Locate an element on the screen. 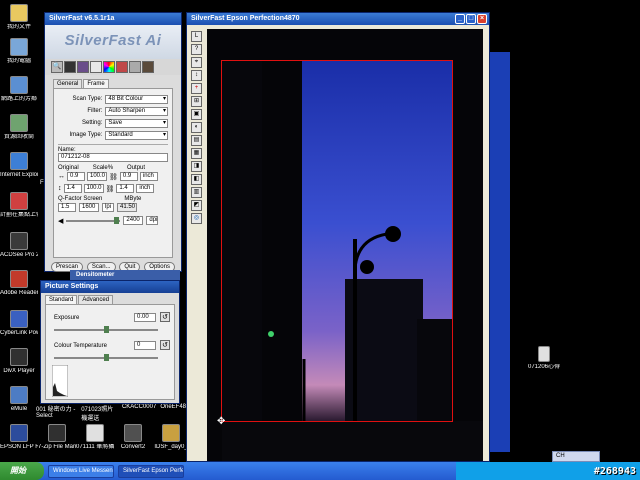  colour-temperature-slider is located at coordinates (106, 357).